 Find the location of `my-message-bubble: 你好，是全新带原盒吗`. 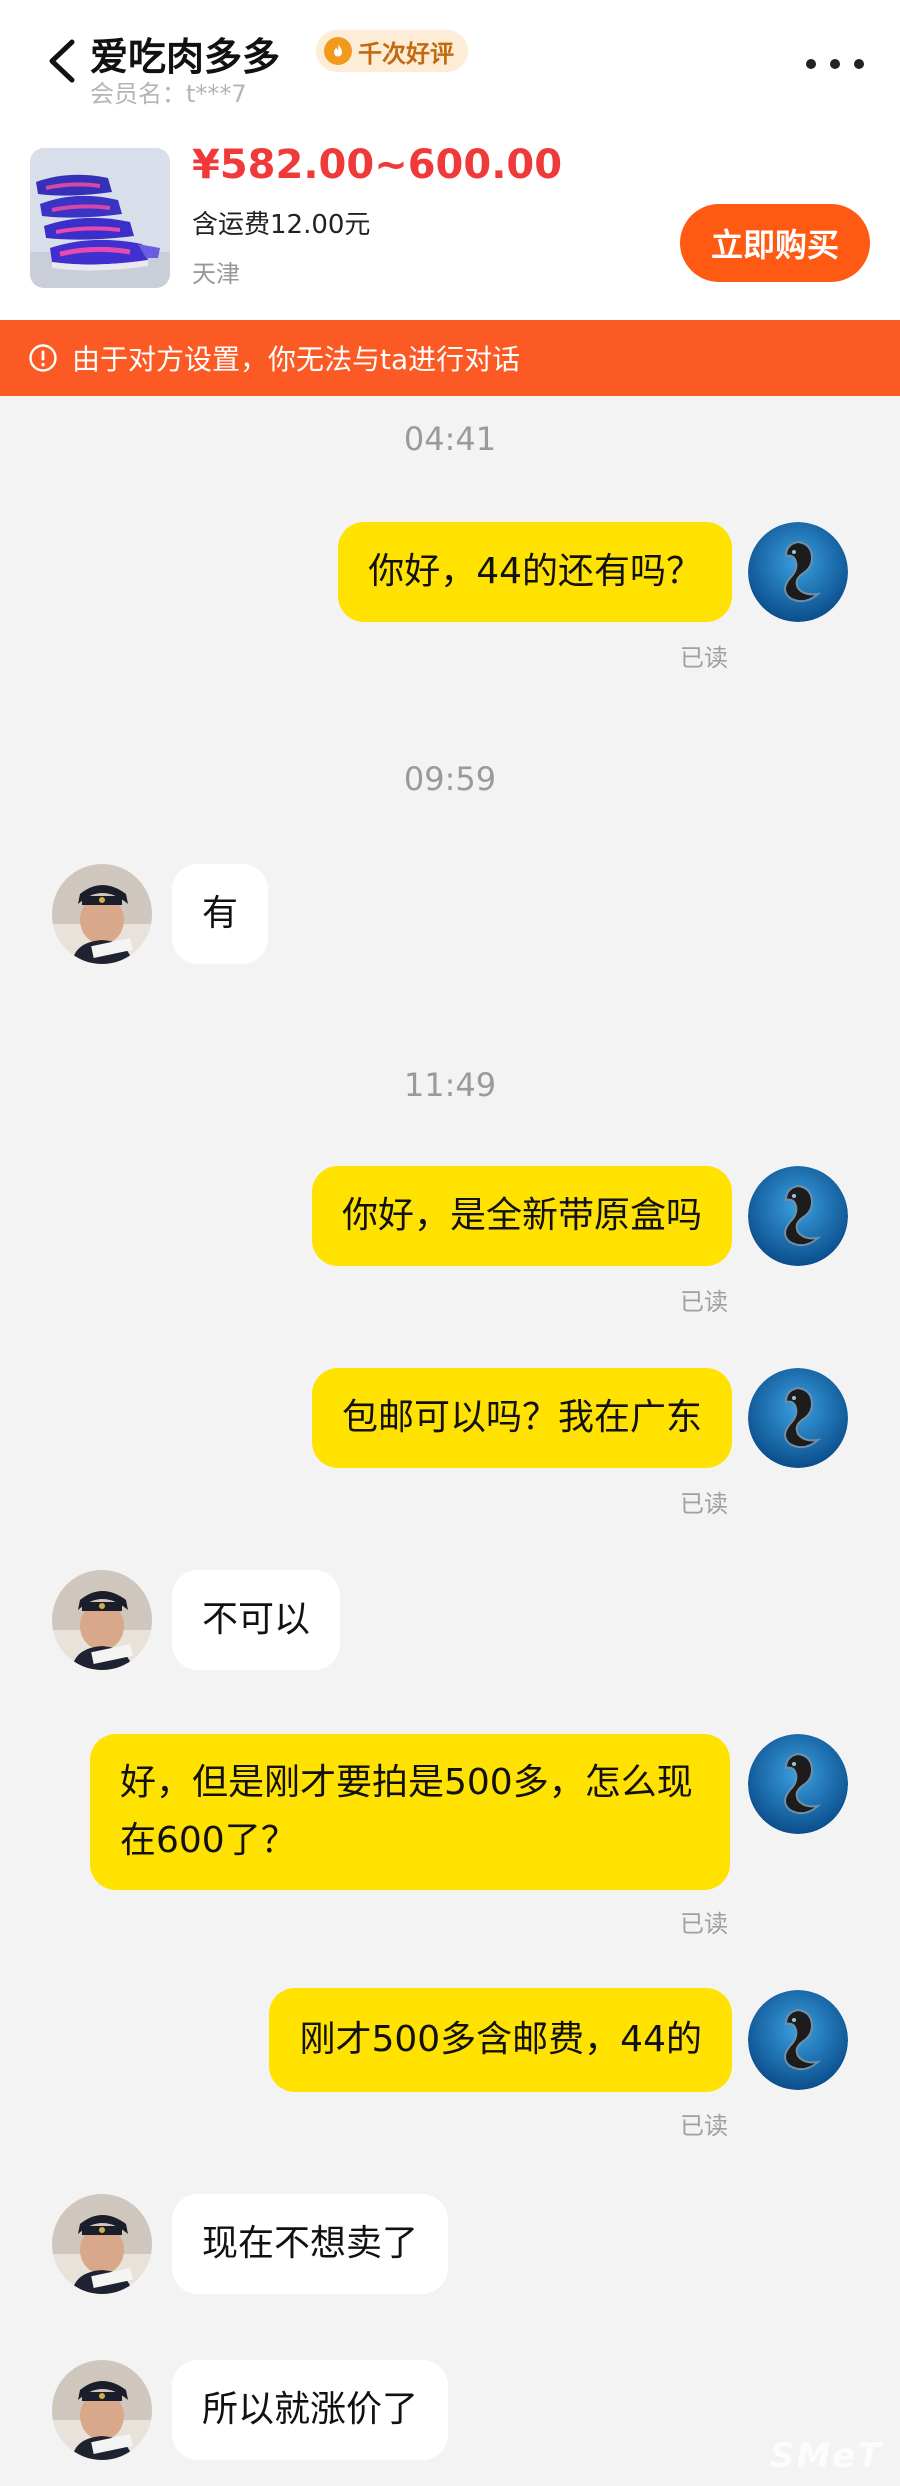

my-message-bubble: 你好，是全新带原盒吗 is located at coordinates (521, 1216).